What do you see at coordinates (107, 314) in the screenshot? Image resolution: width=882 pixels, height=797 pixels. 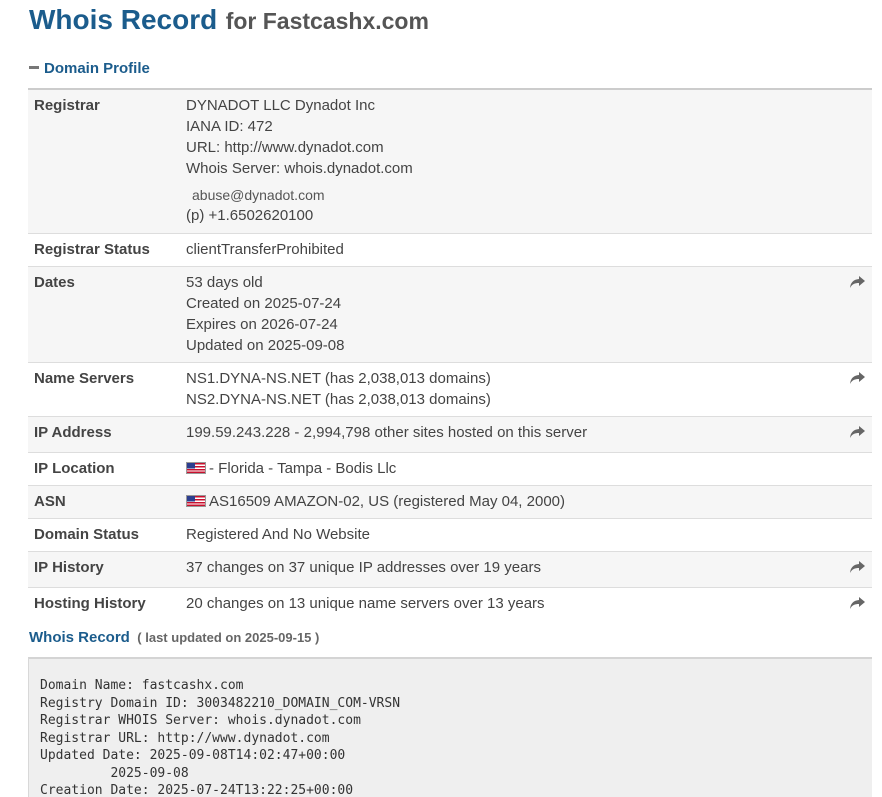 I see `dates-label: Dates` at bounding box center [107, 314].